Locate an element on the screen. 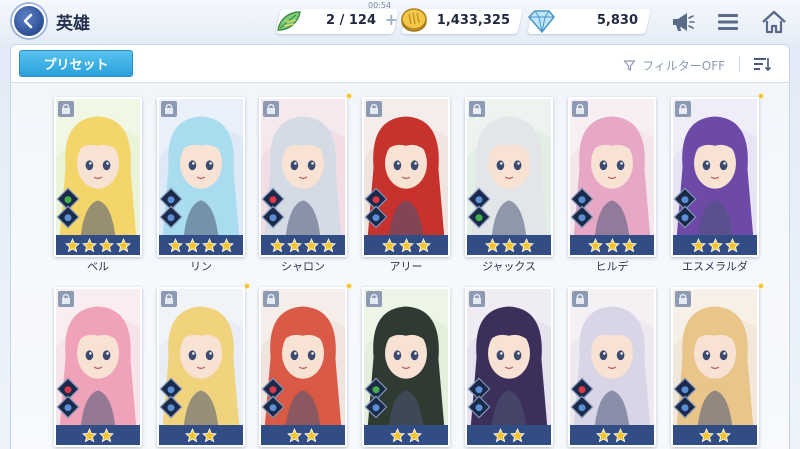 The width and height of the screenshot is (800, 449). hero-name: リン is located at coordinates (201, 266).